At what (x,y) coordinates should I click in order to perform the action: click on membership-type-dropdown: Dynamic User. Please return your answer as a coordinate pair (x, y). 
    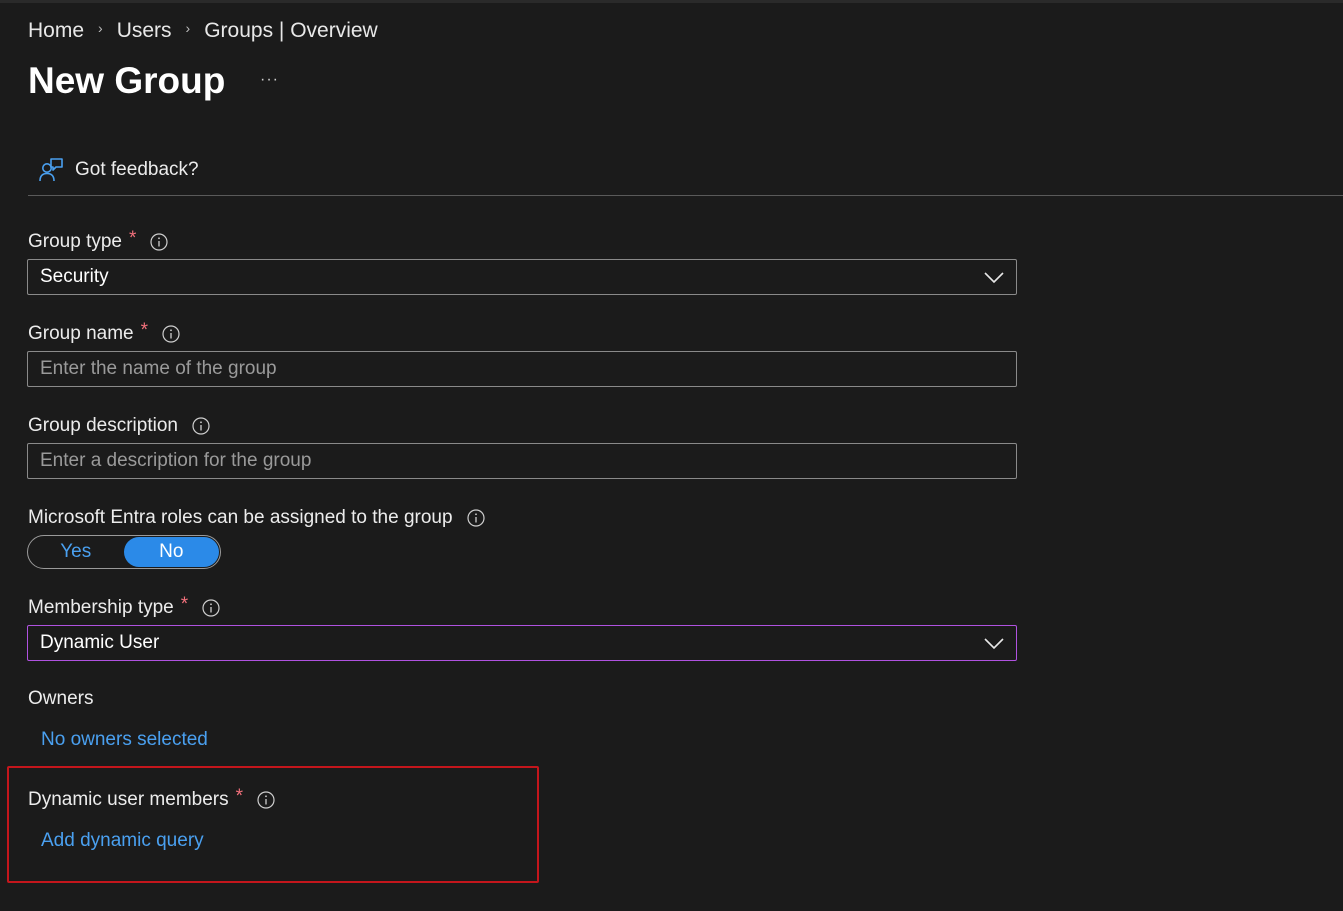
    Looking at the image, I should click on (522, 643).